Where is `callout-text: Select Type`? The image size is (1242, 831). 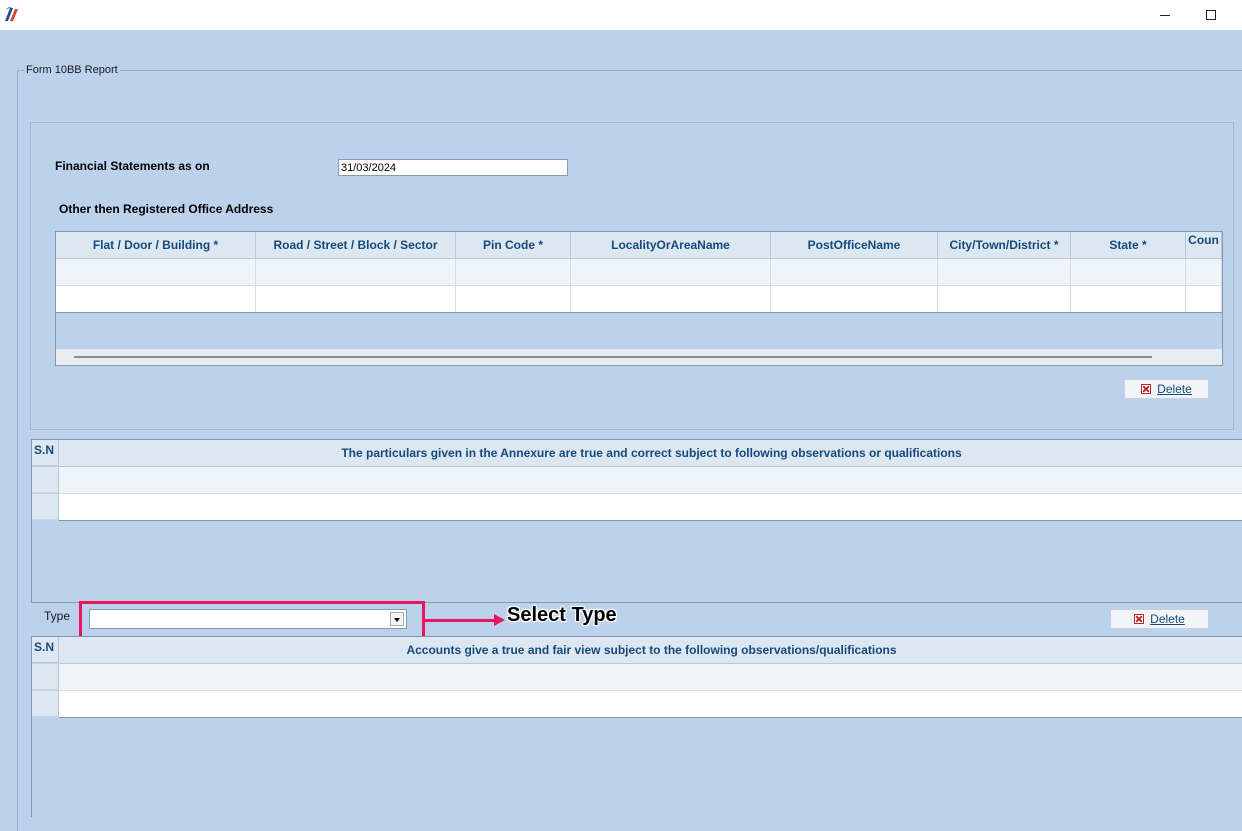
callout-text: Select Type is located at coordinates (562, 615).